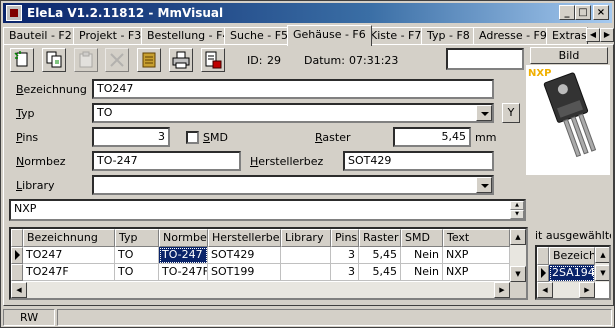 The width and height of the screenshot is (615, 328). I want to click on id-label: ID:, so click(255, 60).